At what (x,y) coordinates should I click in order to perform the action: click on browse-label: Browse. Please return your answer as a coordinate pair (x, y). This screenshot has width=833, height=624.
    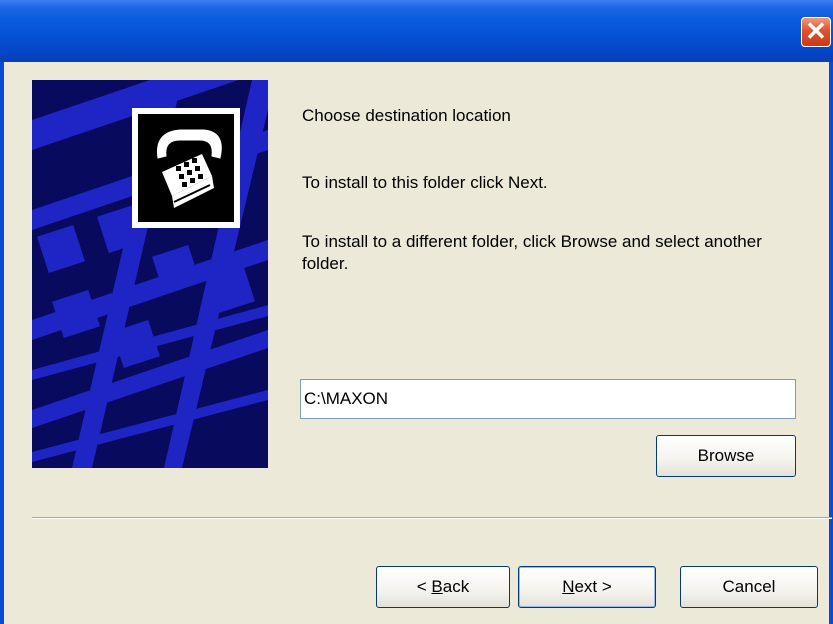
    Looking at the image, I should click on (726, 455).